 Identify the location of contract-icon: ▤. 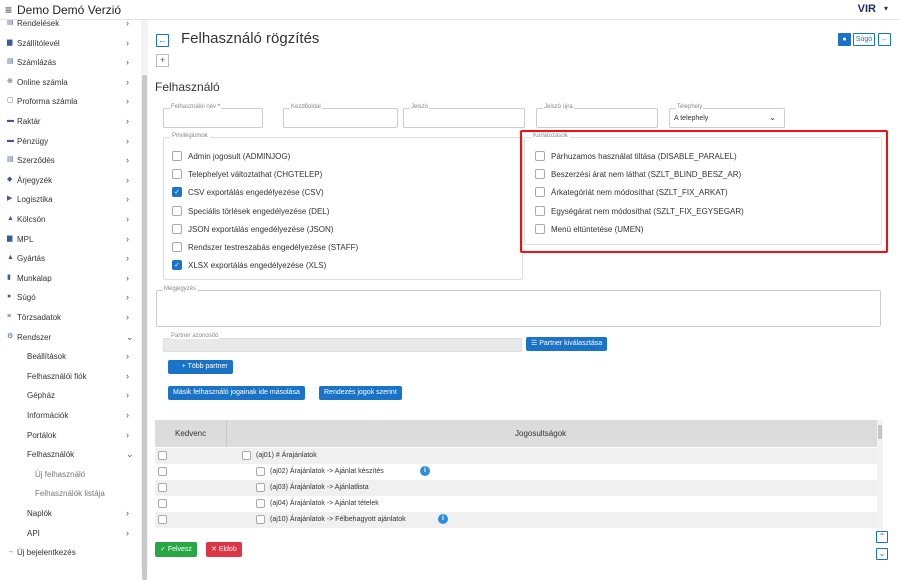
(10, 160).